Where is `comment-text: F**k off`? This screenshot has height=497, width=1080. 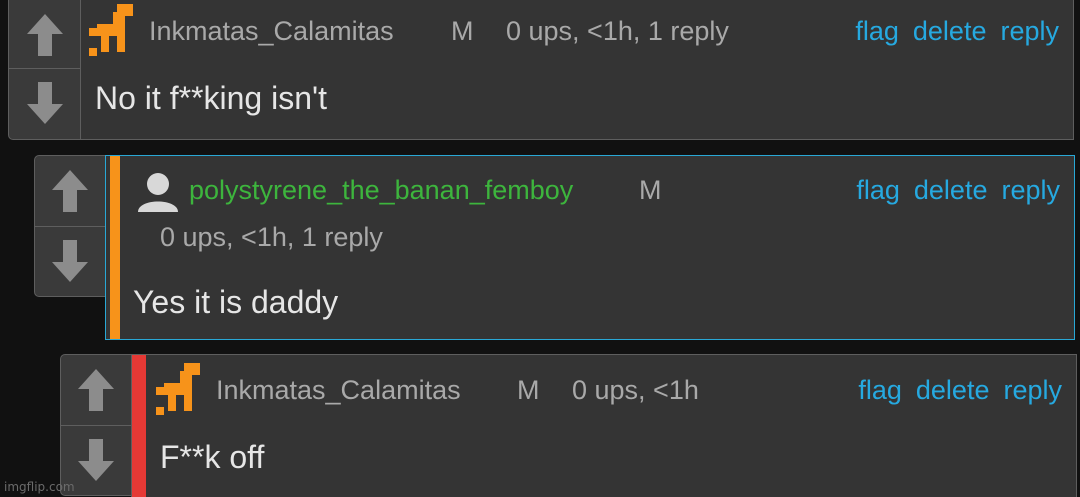 comment-text: F**k off is located at coordinates (212, 457).